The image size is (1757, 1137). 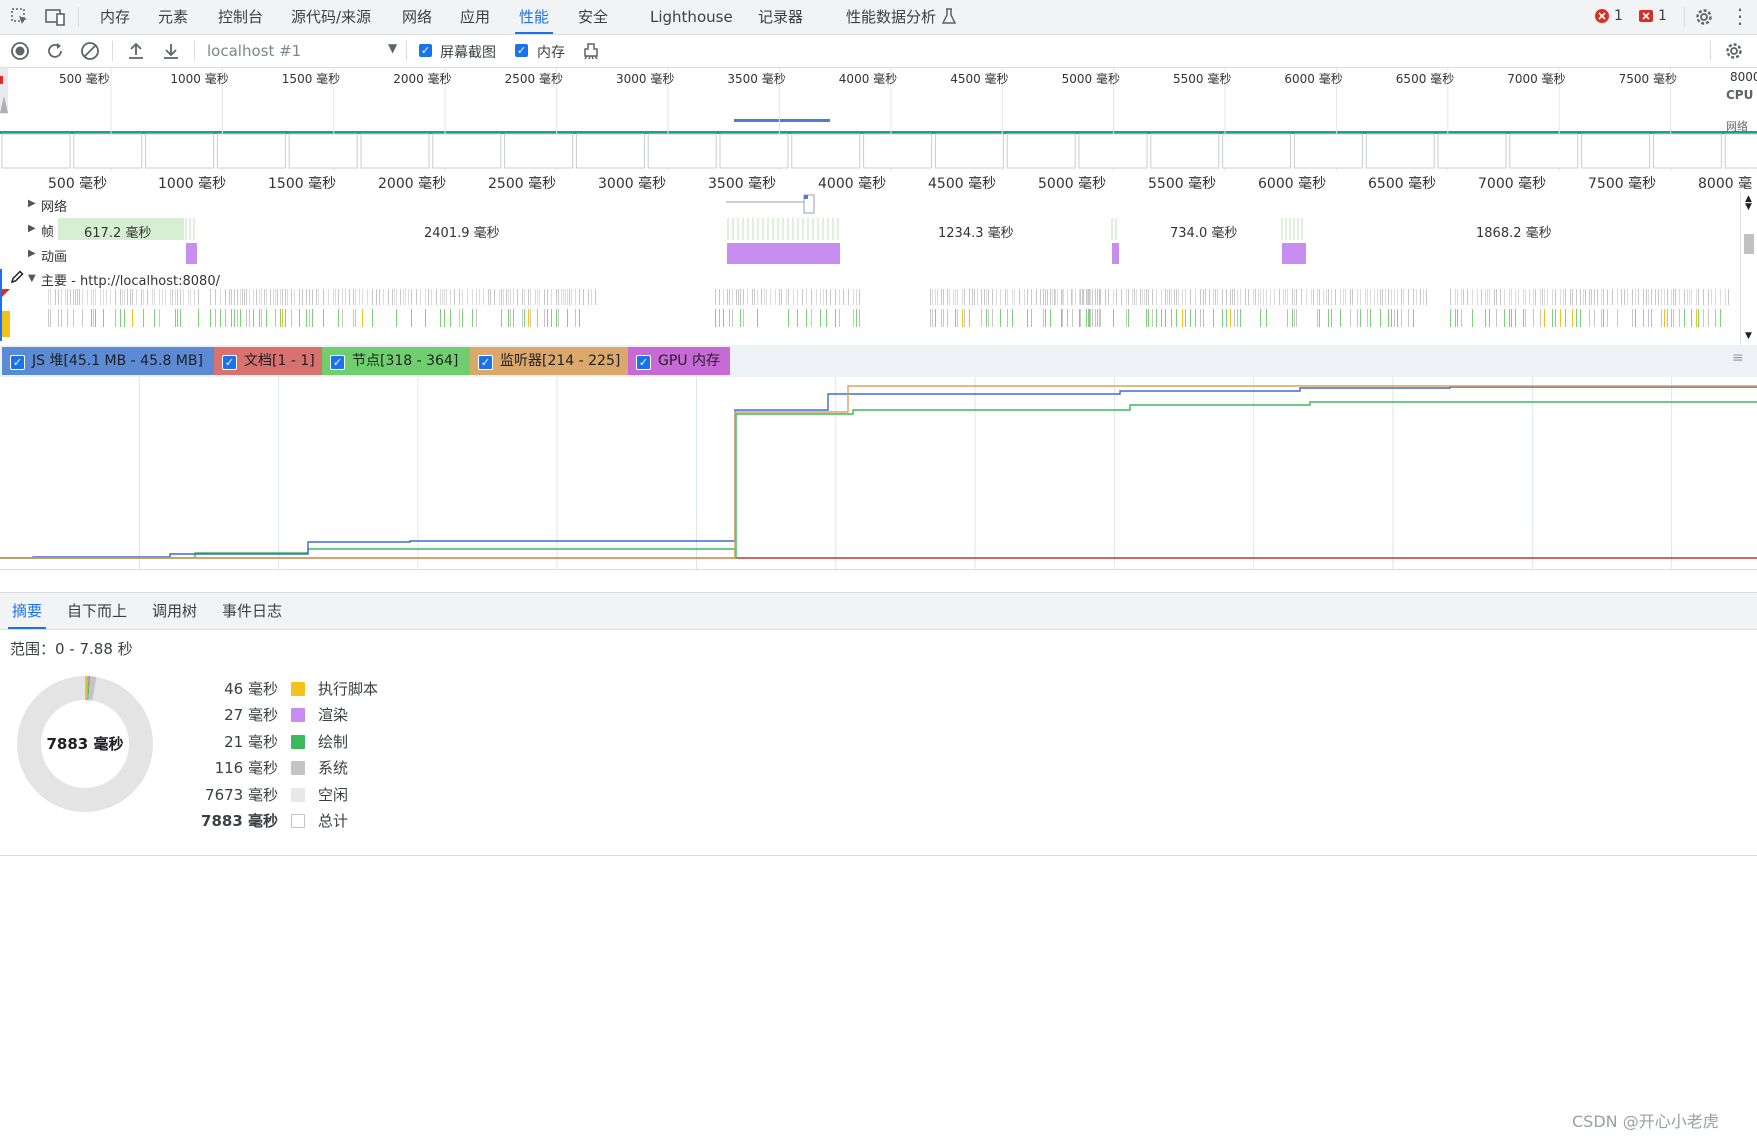 I want to click on legend-gpu-memory: ✓ GPU 内存, so click(x=679, y=361).